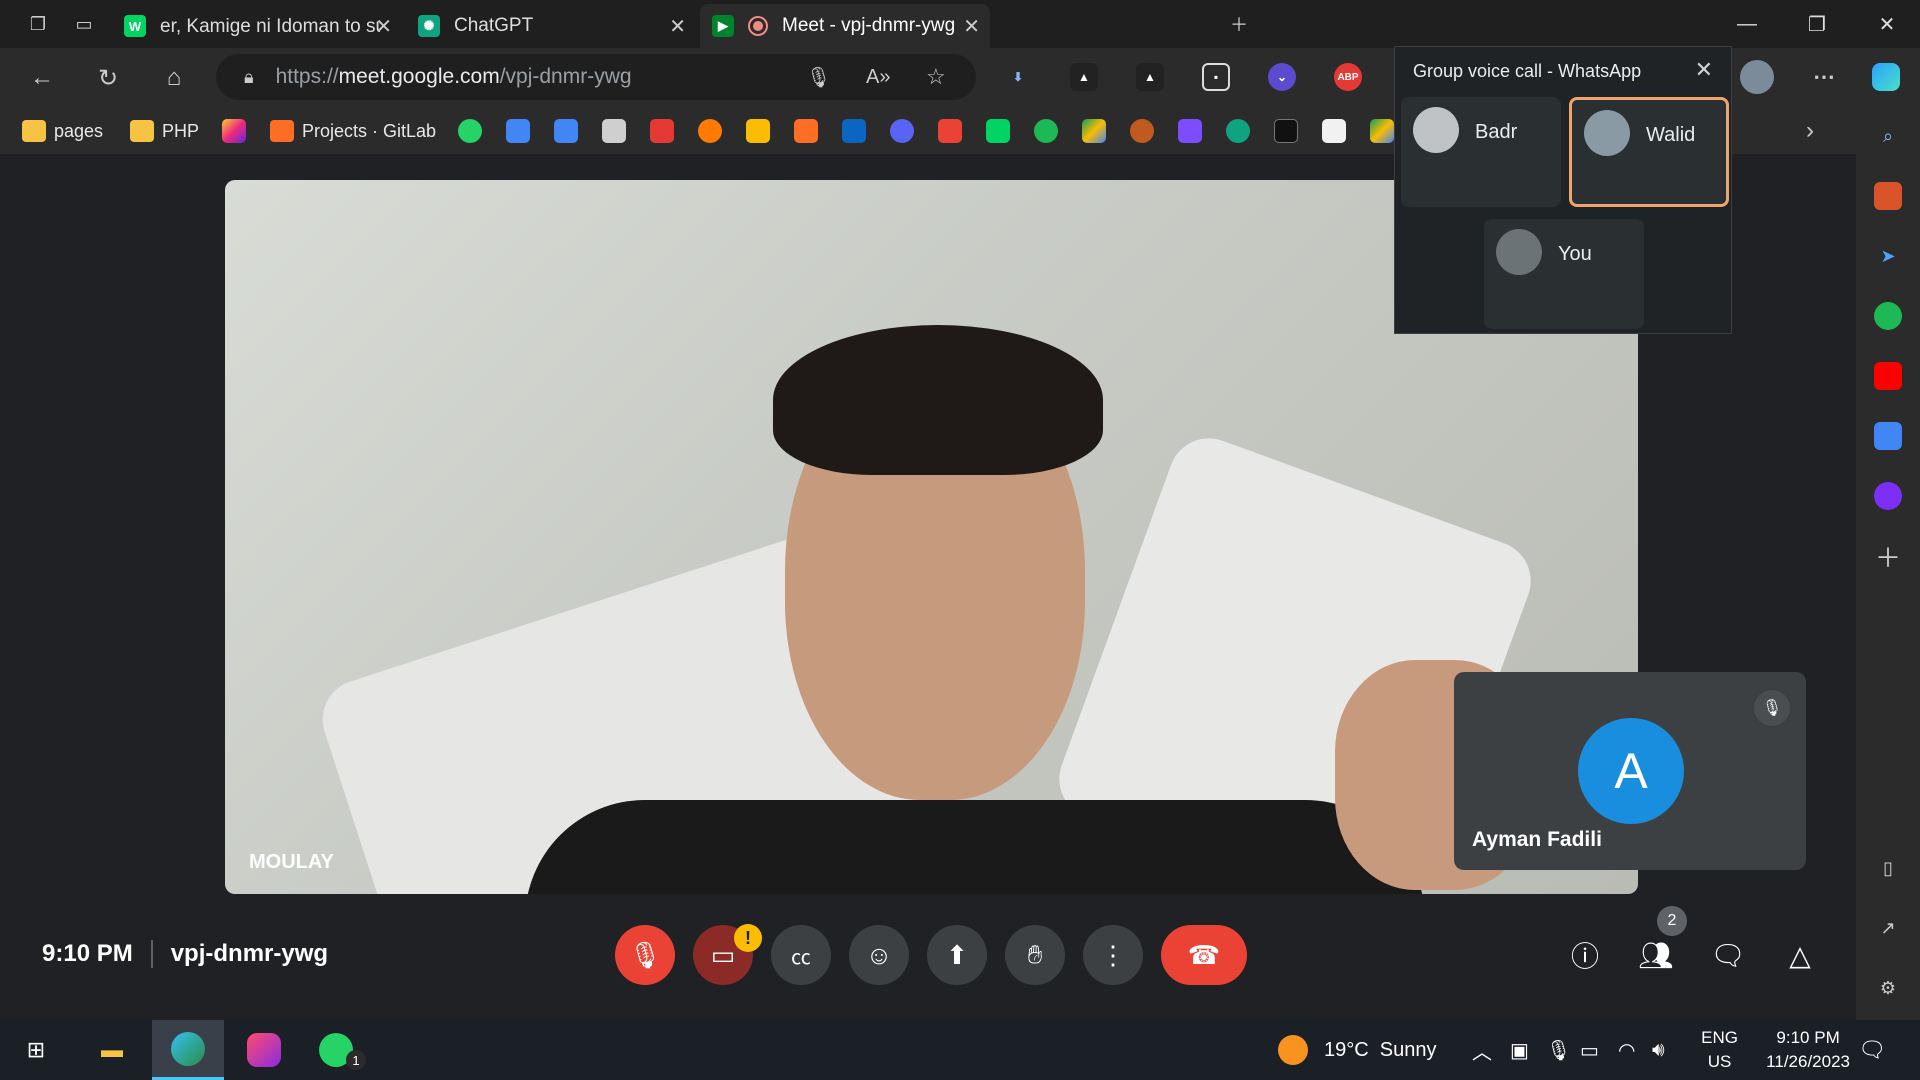 The image size is (1920, 1080). What do you see at coordinates (1886, 24) in the screenshot?
I see `close-window-icon: ✕` at bounding box center [1886, 24].